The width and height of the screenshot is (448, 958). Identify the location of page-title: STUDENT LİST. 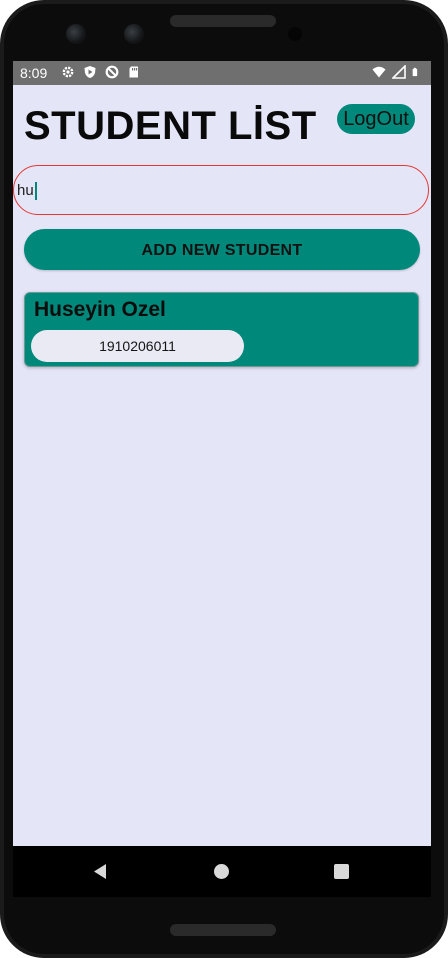
(170, 126).